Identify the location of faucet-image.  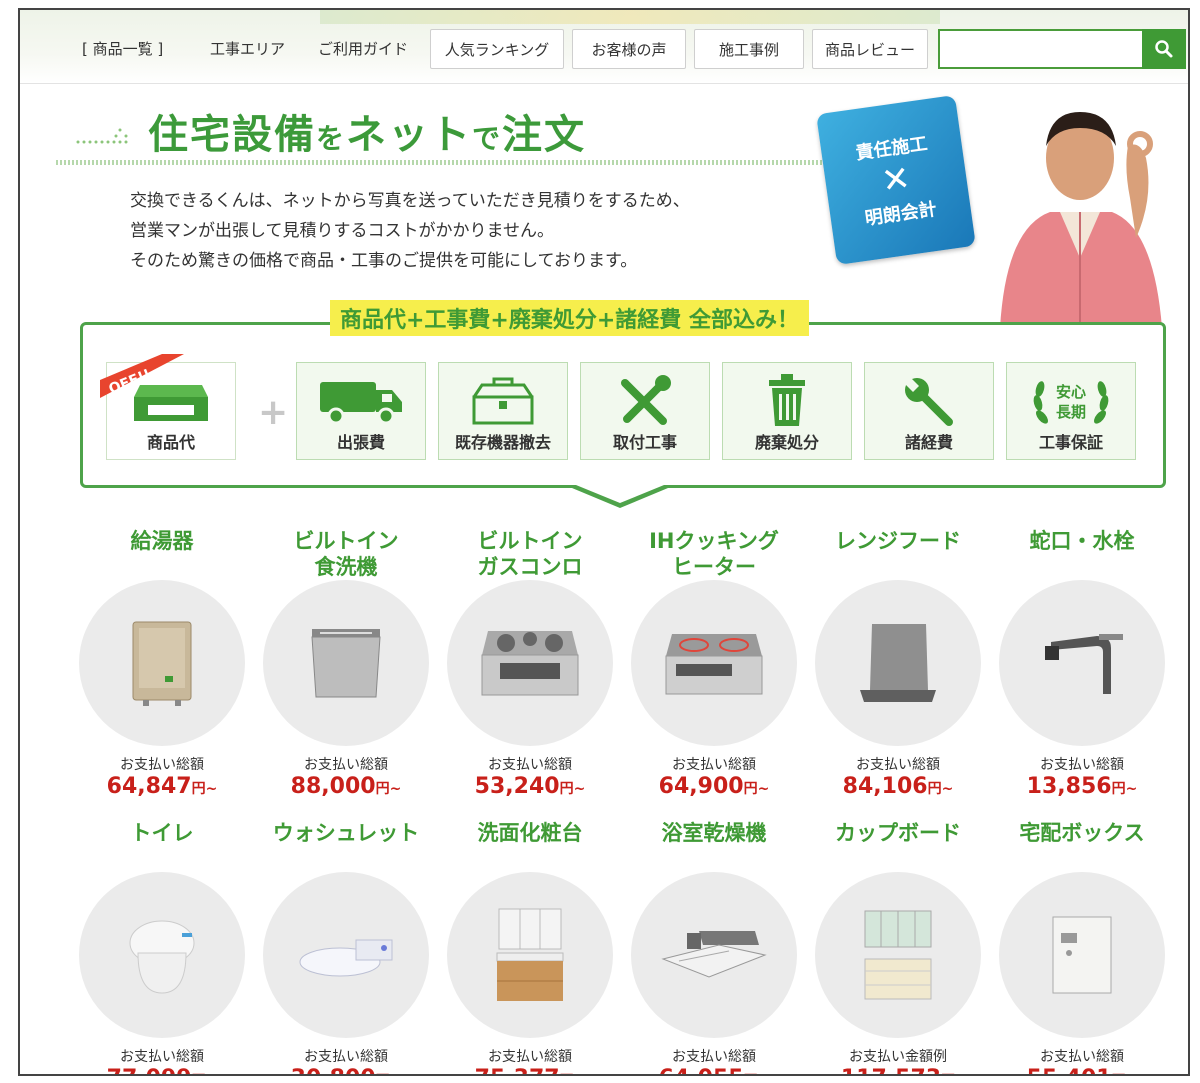
(1084, 664).